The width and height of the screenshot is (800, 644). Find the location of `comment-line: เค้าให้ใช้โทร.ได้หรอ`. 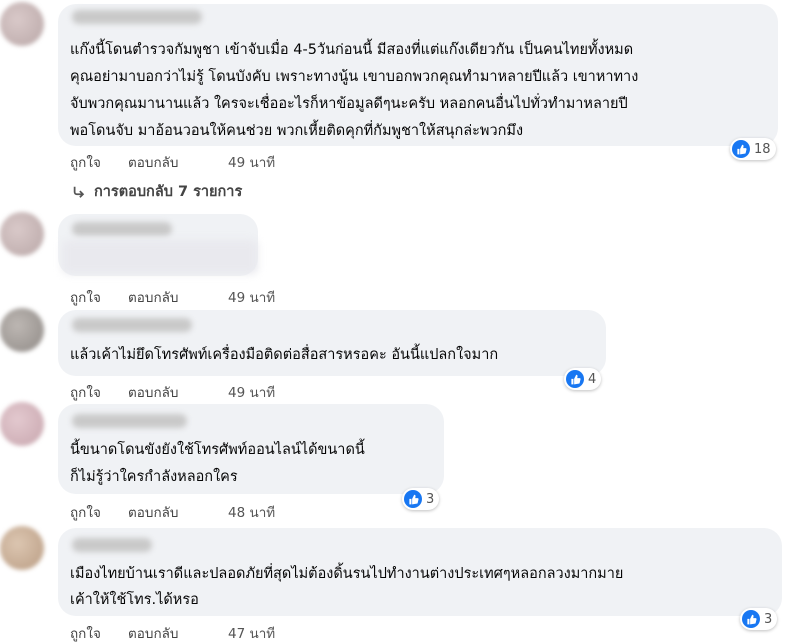

comment-line: เค้าให้ใช้โทร.ได้หรอ is located at coordinates (134, 600).